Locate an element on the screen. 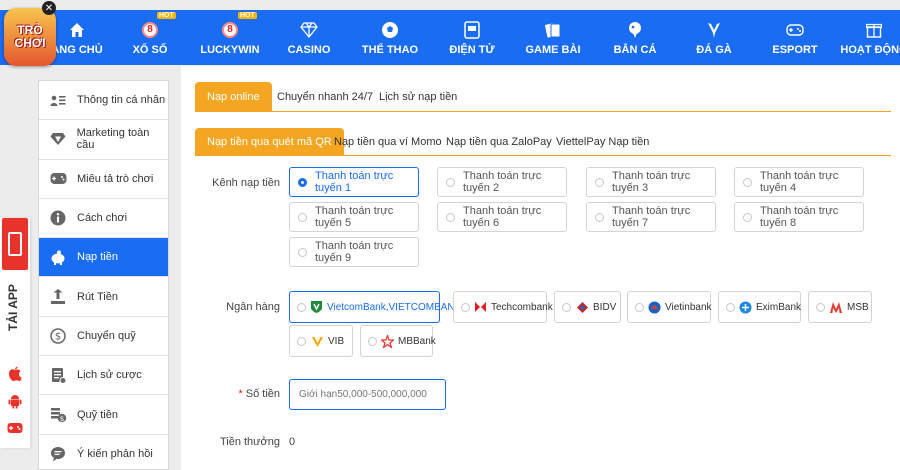  gamepad-icon is located at coordinates (795, 30).